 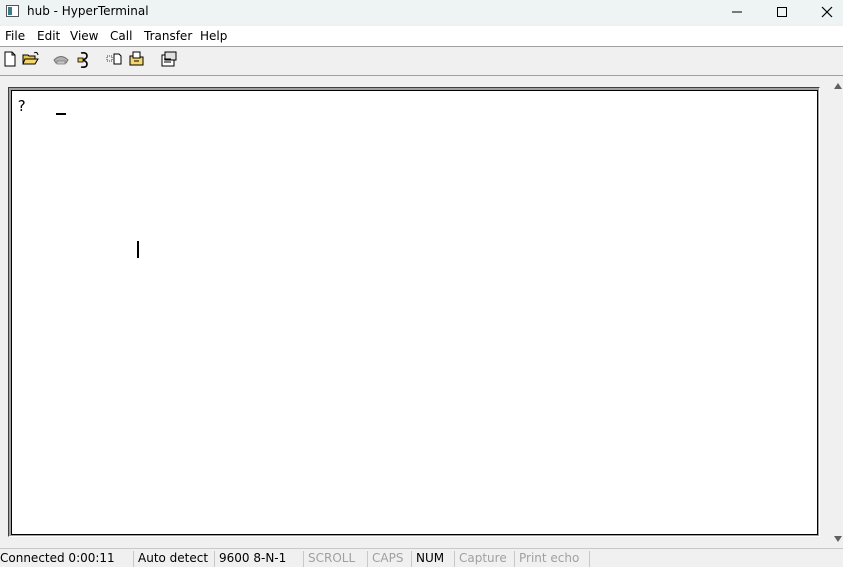 I want to click on menu-view: View, so click(x=84, y=36).